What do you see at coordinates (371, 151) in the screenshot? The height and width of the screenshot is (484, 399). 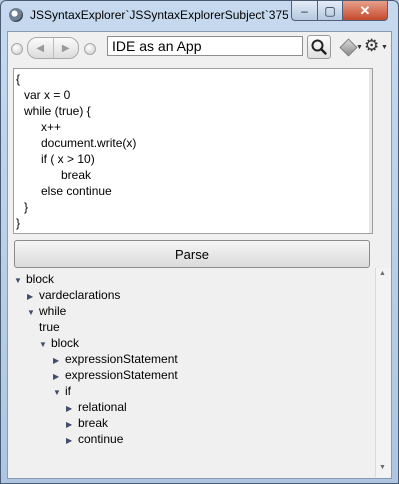 I see `editor-scrollbar` at bounding box center [371, 151].